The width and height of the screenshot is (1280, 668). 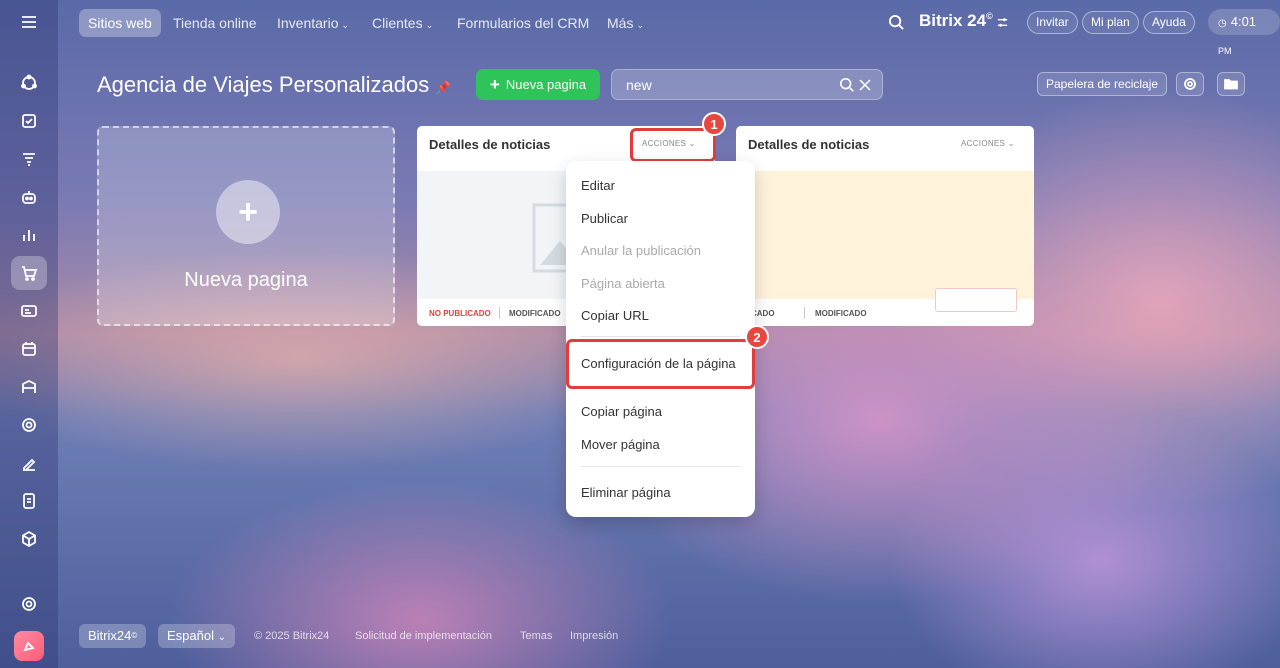 I want to click on folder-icon, so click(x=1231, y=84).